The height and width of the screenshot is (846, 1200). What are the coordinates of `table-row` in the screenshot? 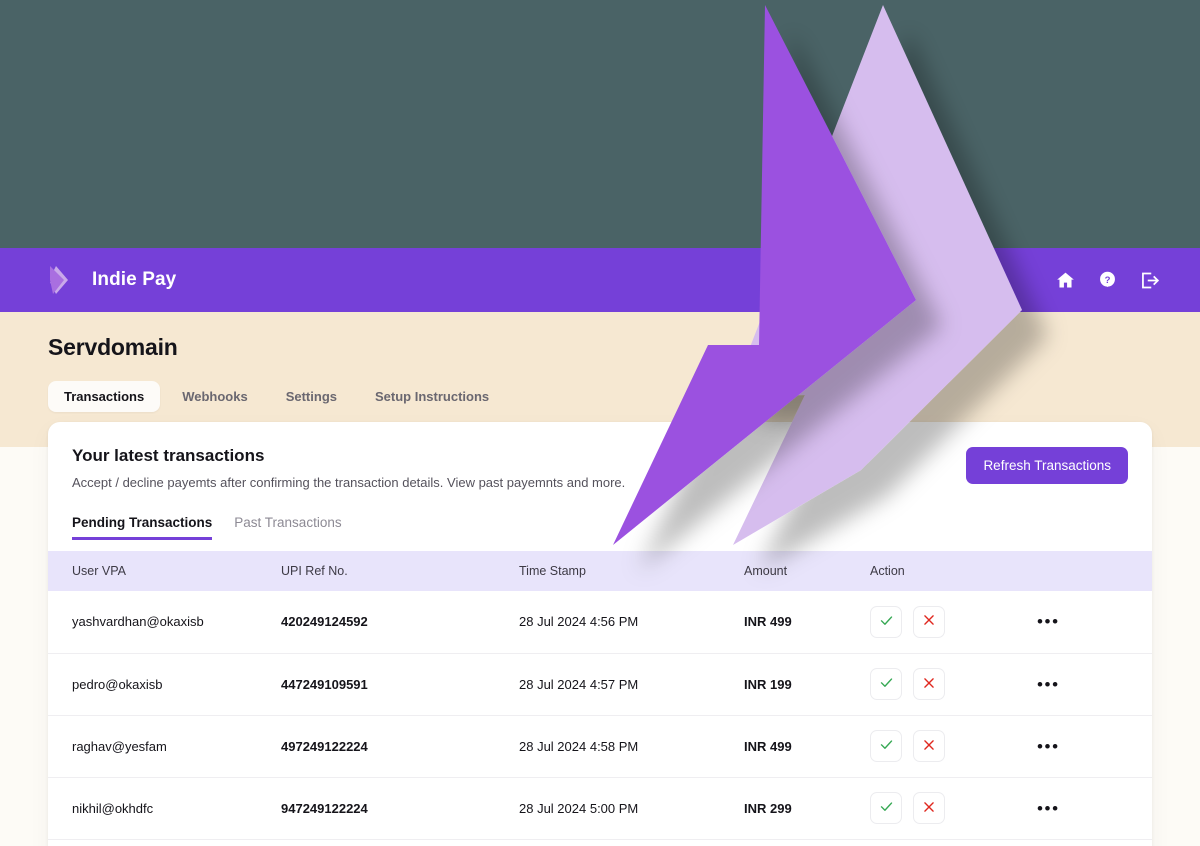 It's located at (600, 842).